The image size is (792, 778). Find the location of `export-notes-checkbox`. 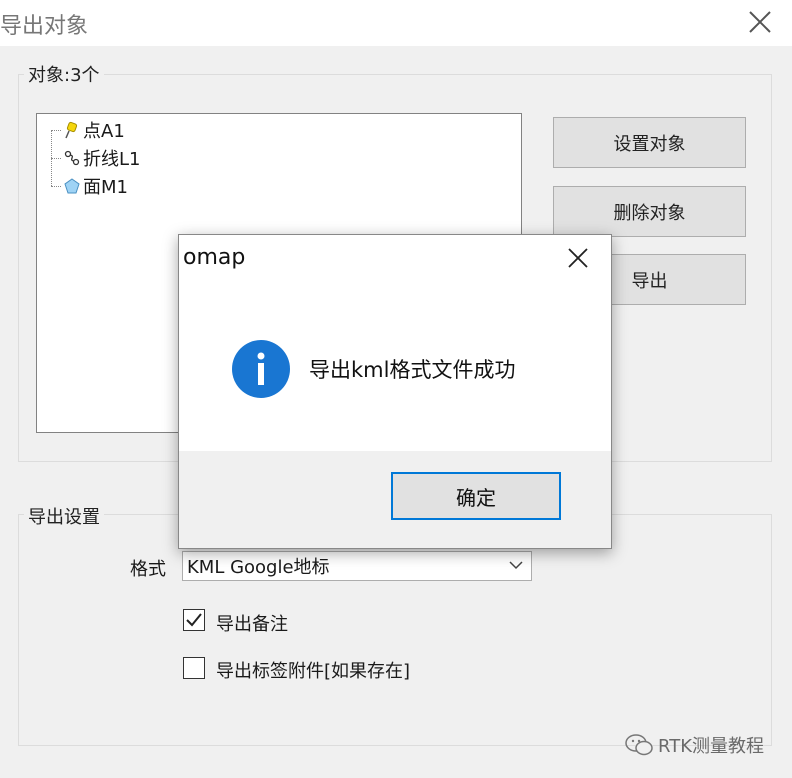

export-notes-checkbox is located at coordinates (194, 620).